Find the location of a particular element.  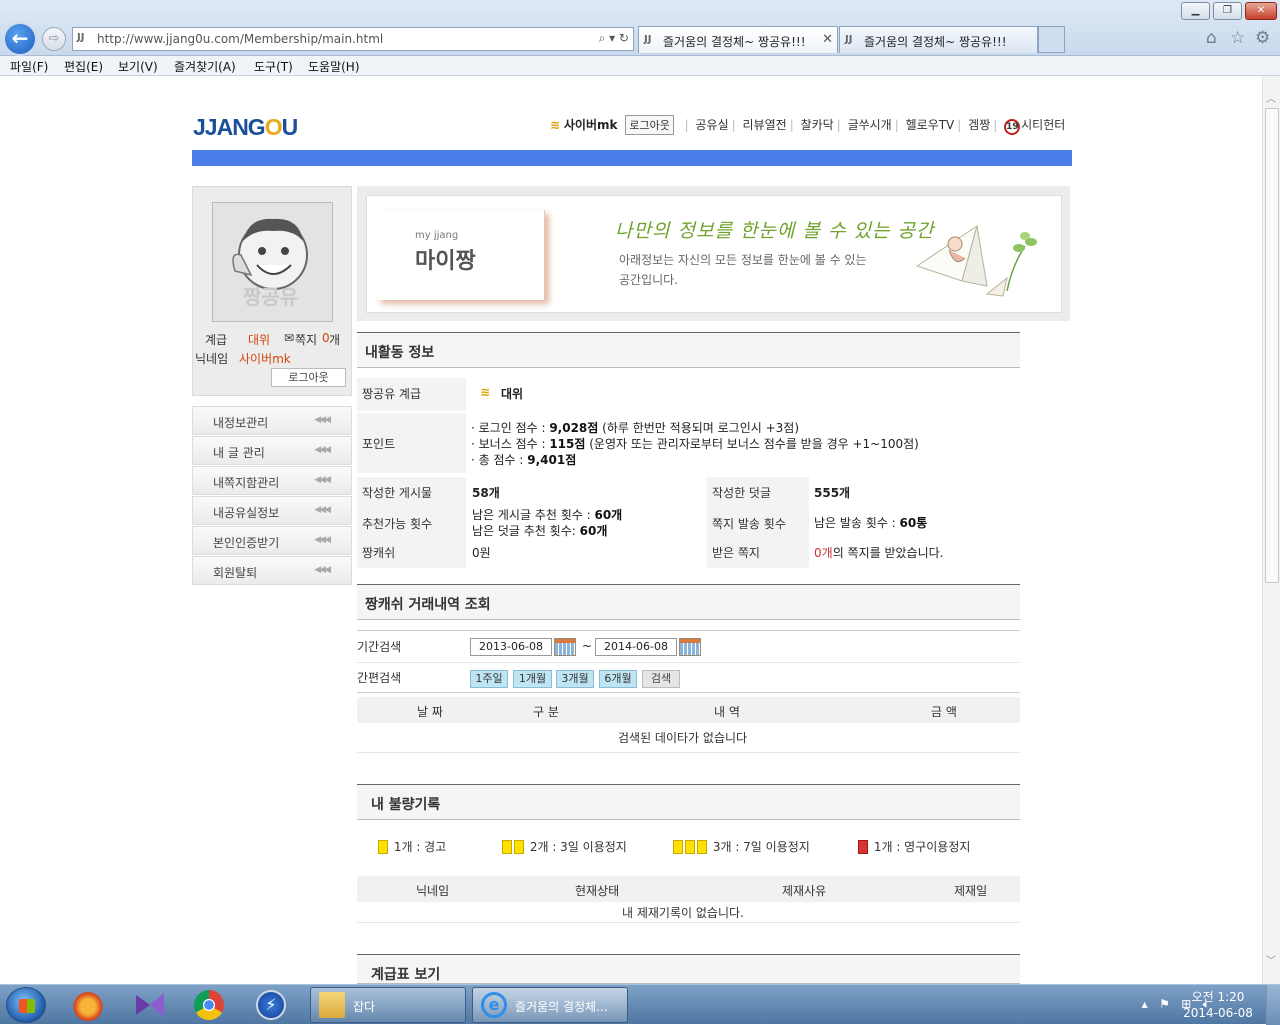

legend-warning: 1개 : 경고 is located at coordinates (412, 846).